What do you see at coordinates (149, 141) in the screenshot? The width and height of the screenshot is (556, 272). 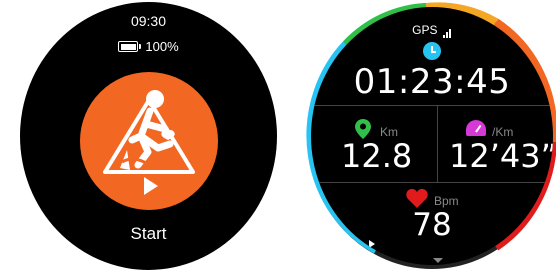 I see `start-workout-button` at bounding box center [149, 141].